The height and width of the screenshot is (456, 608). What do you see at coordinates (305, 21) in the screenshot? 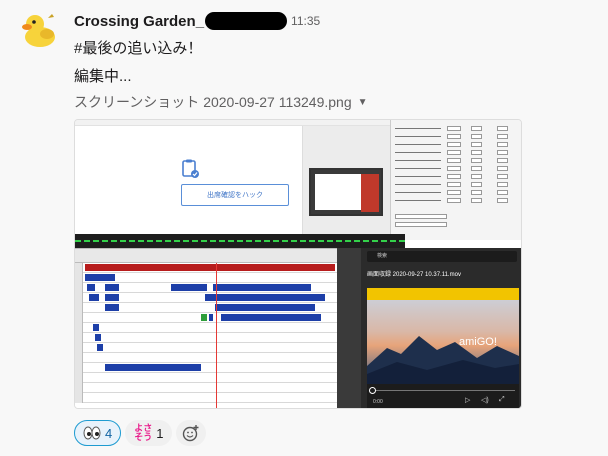
I see `timestamp: 11:35` at bounding box center [305, 21].